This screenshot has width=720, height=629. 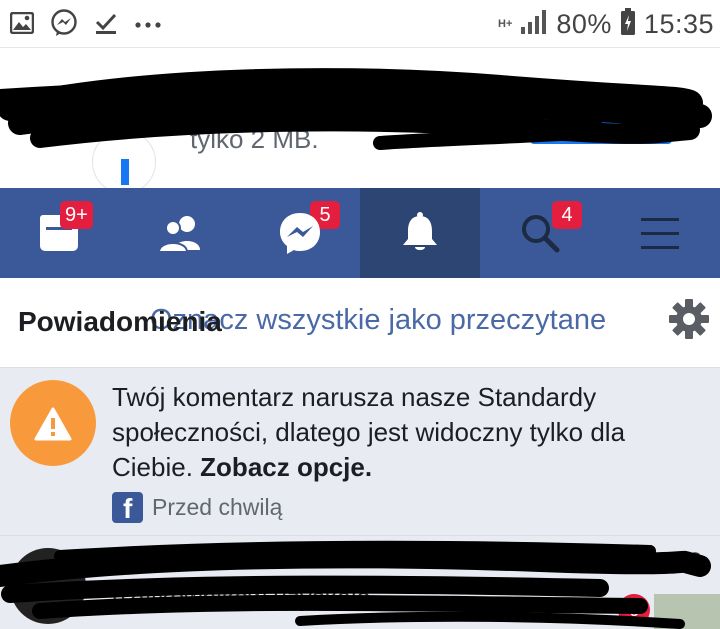 What do you see at coordinates (505, 24) in the screenshot?
I see `network-type: H+` at bounding box center [505, 24].